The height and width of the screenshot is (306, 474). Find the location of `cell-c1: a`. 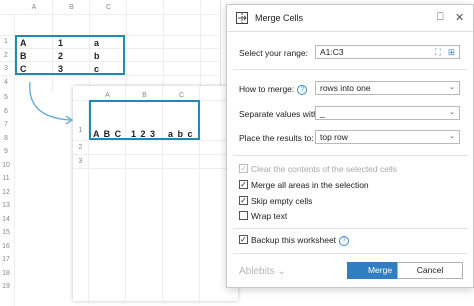

cell-c1: a is located at coordinates (96, 43).